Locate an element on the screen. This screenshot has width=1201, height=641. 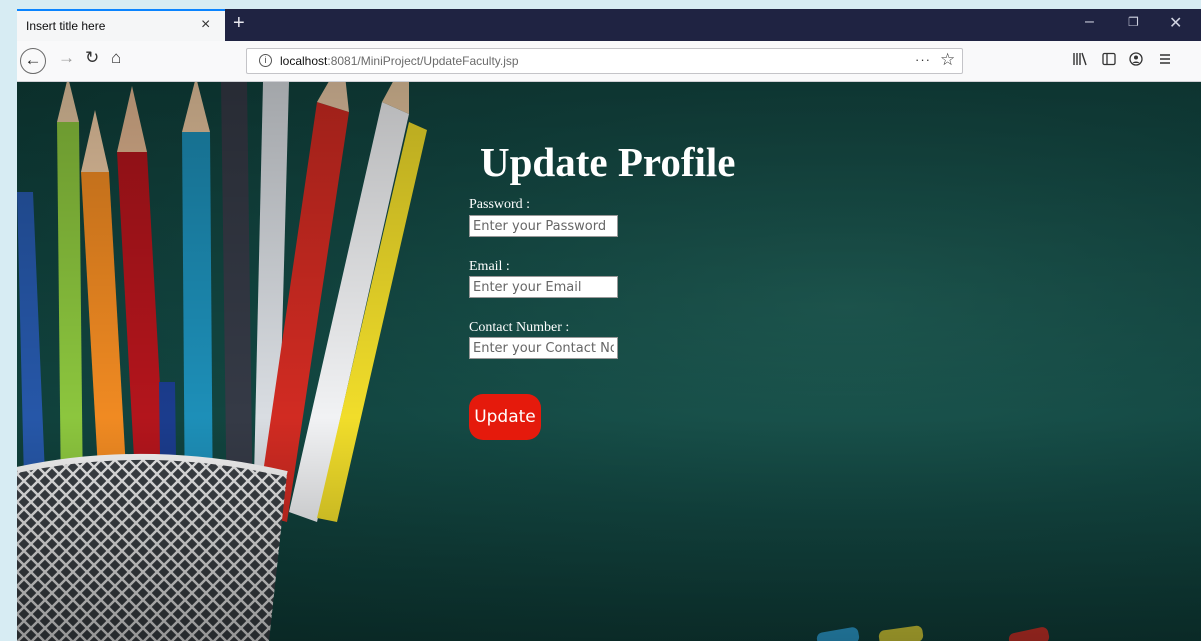
page-actions-icon: ··· is located at coordinates (923, 59).